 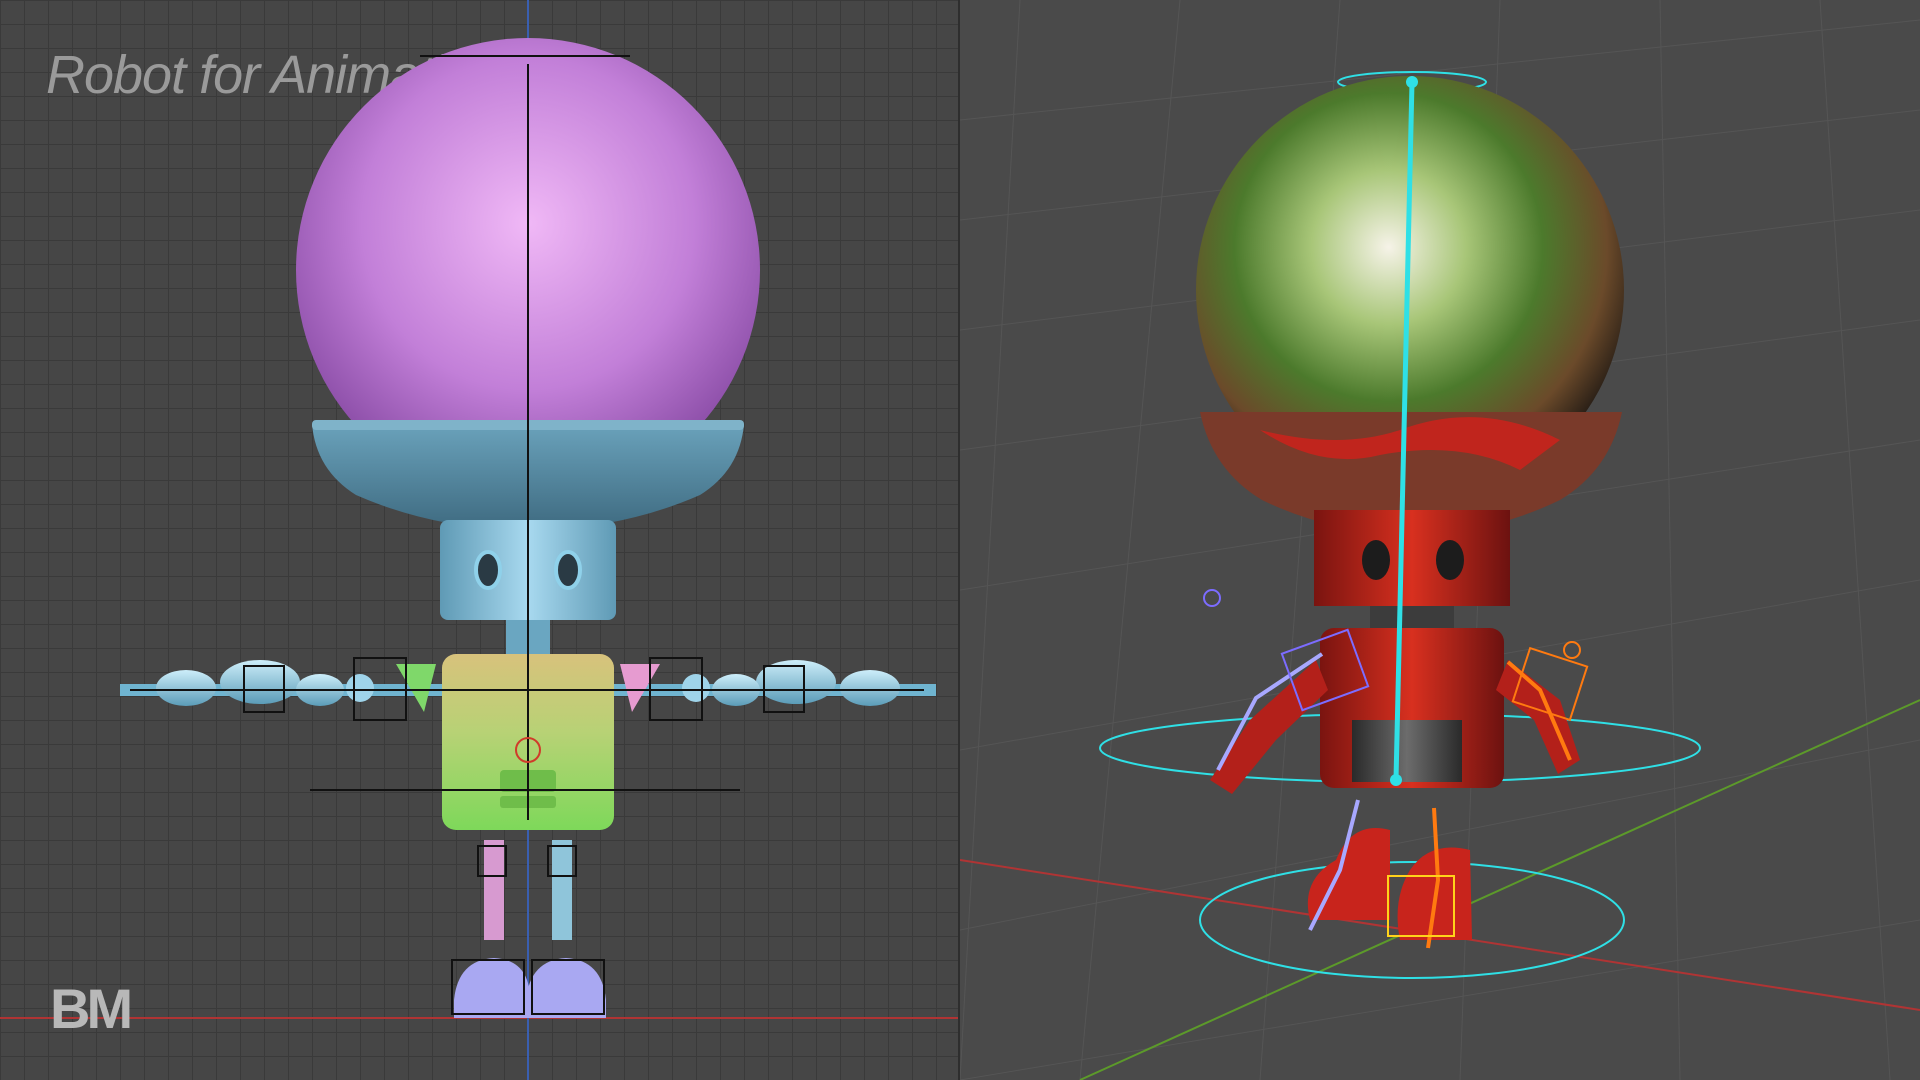 What do you see at coordinates (1412, 558) in the screenshot?
I see `neck-cylinder` at bounding box center [1412, 558].